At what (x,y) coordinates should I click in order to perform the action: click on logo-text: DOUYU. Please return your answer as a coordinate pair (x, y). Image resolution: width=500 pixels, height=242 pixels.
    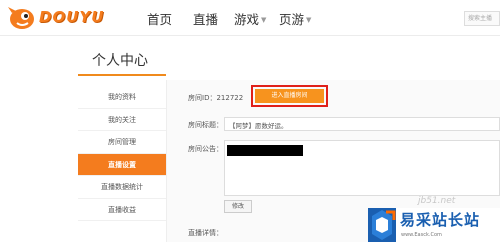
    Looking at the image, I should click on (72, 17).